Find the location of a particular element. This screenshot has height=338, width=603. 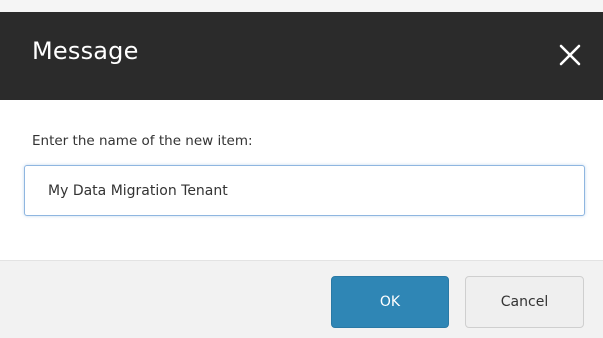

prompt-label: Enter the name of the new item: is located at coordinates (142, 141).